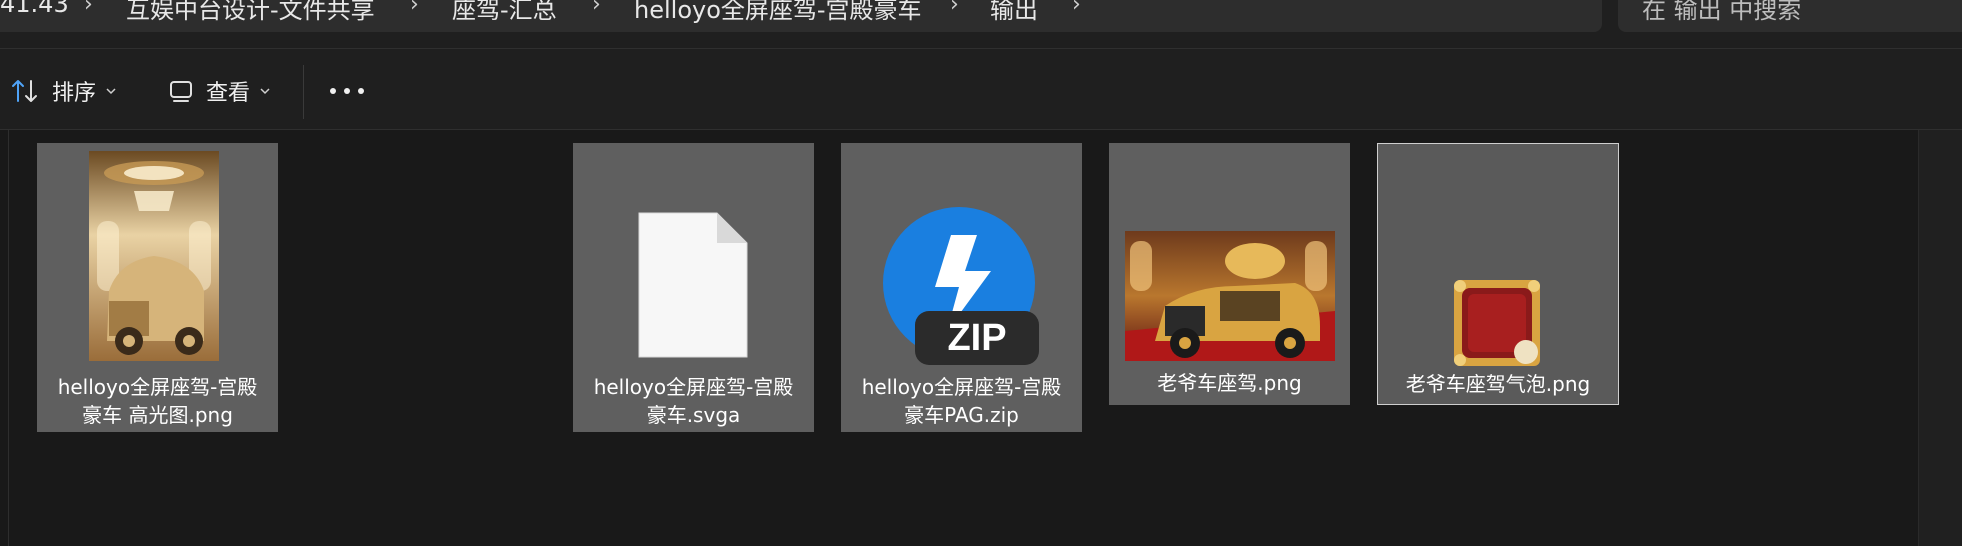 The image size is (1962, 546). I want to click on command-bar: 排序 查看, so click(981, 89).